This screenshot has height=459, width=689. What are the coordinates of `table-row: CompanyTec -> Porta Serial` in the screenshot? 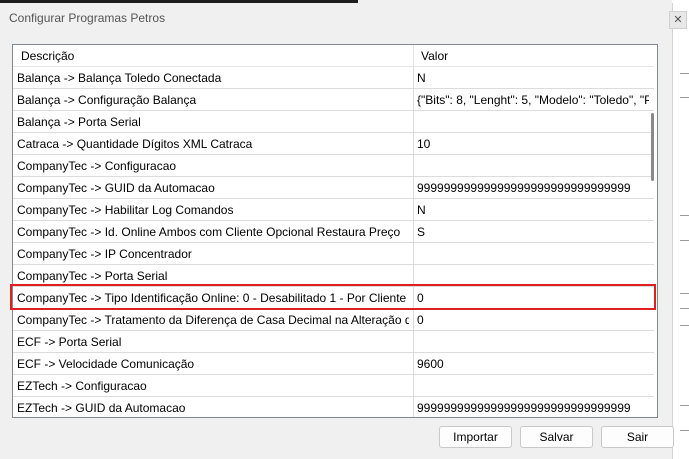 It's located at (333, 276).